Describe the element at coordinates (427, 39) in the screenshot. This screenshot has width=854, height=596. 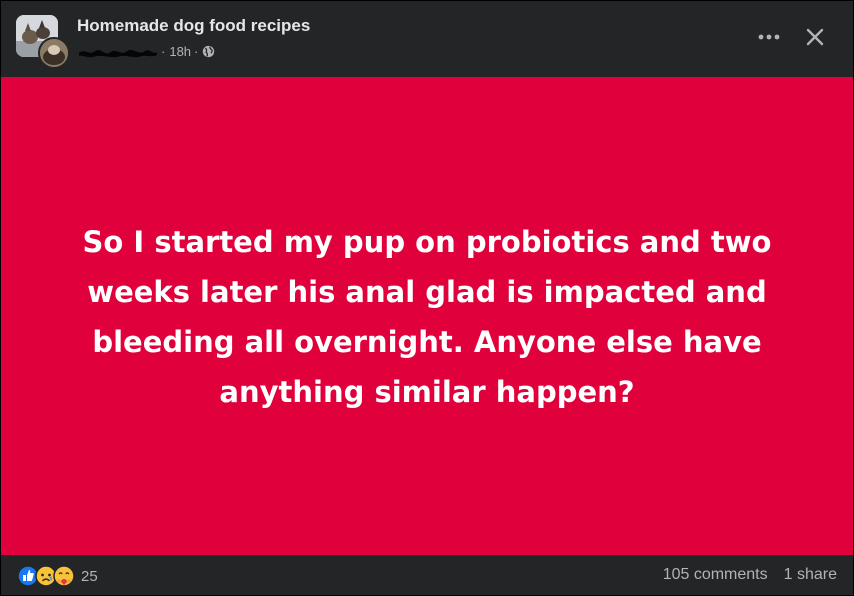
I see `post-header: Homemade dog food recipes · 18h ·` at that location.